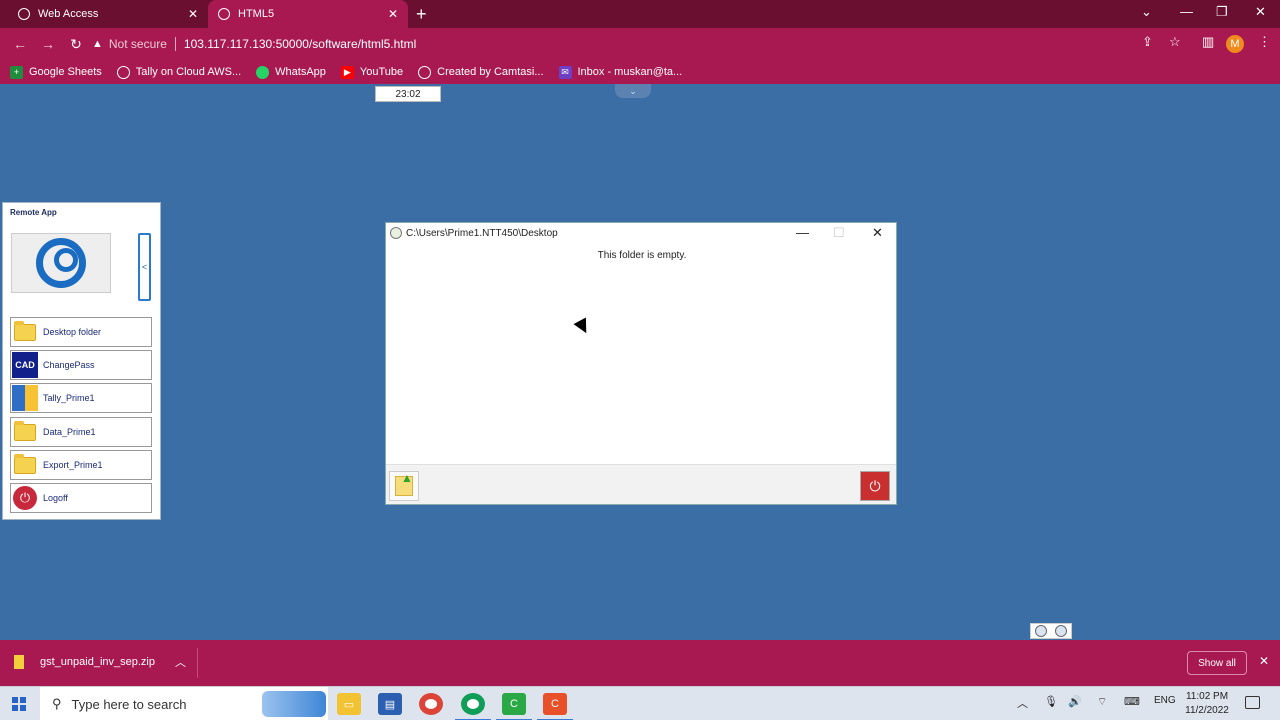 This screenshot has width=1280, height=720. What do you see at coordinates (640, 14) in the screenshot?
I see `browser-tab-strip: Web Access ✕ HTML5 ✕ + ⌄ — ❐ ✕` at bounding box center [640, 14].